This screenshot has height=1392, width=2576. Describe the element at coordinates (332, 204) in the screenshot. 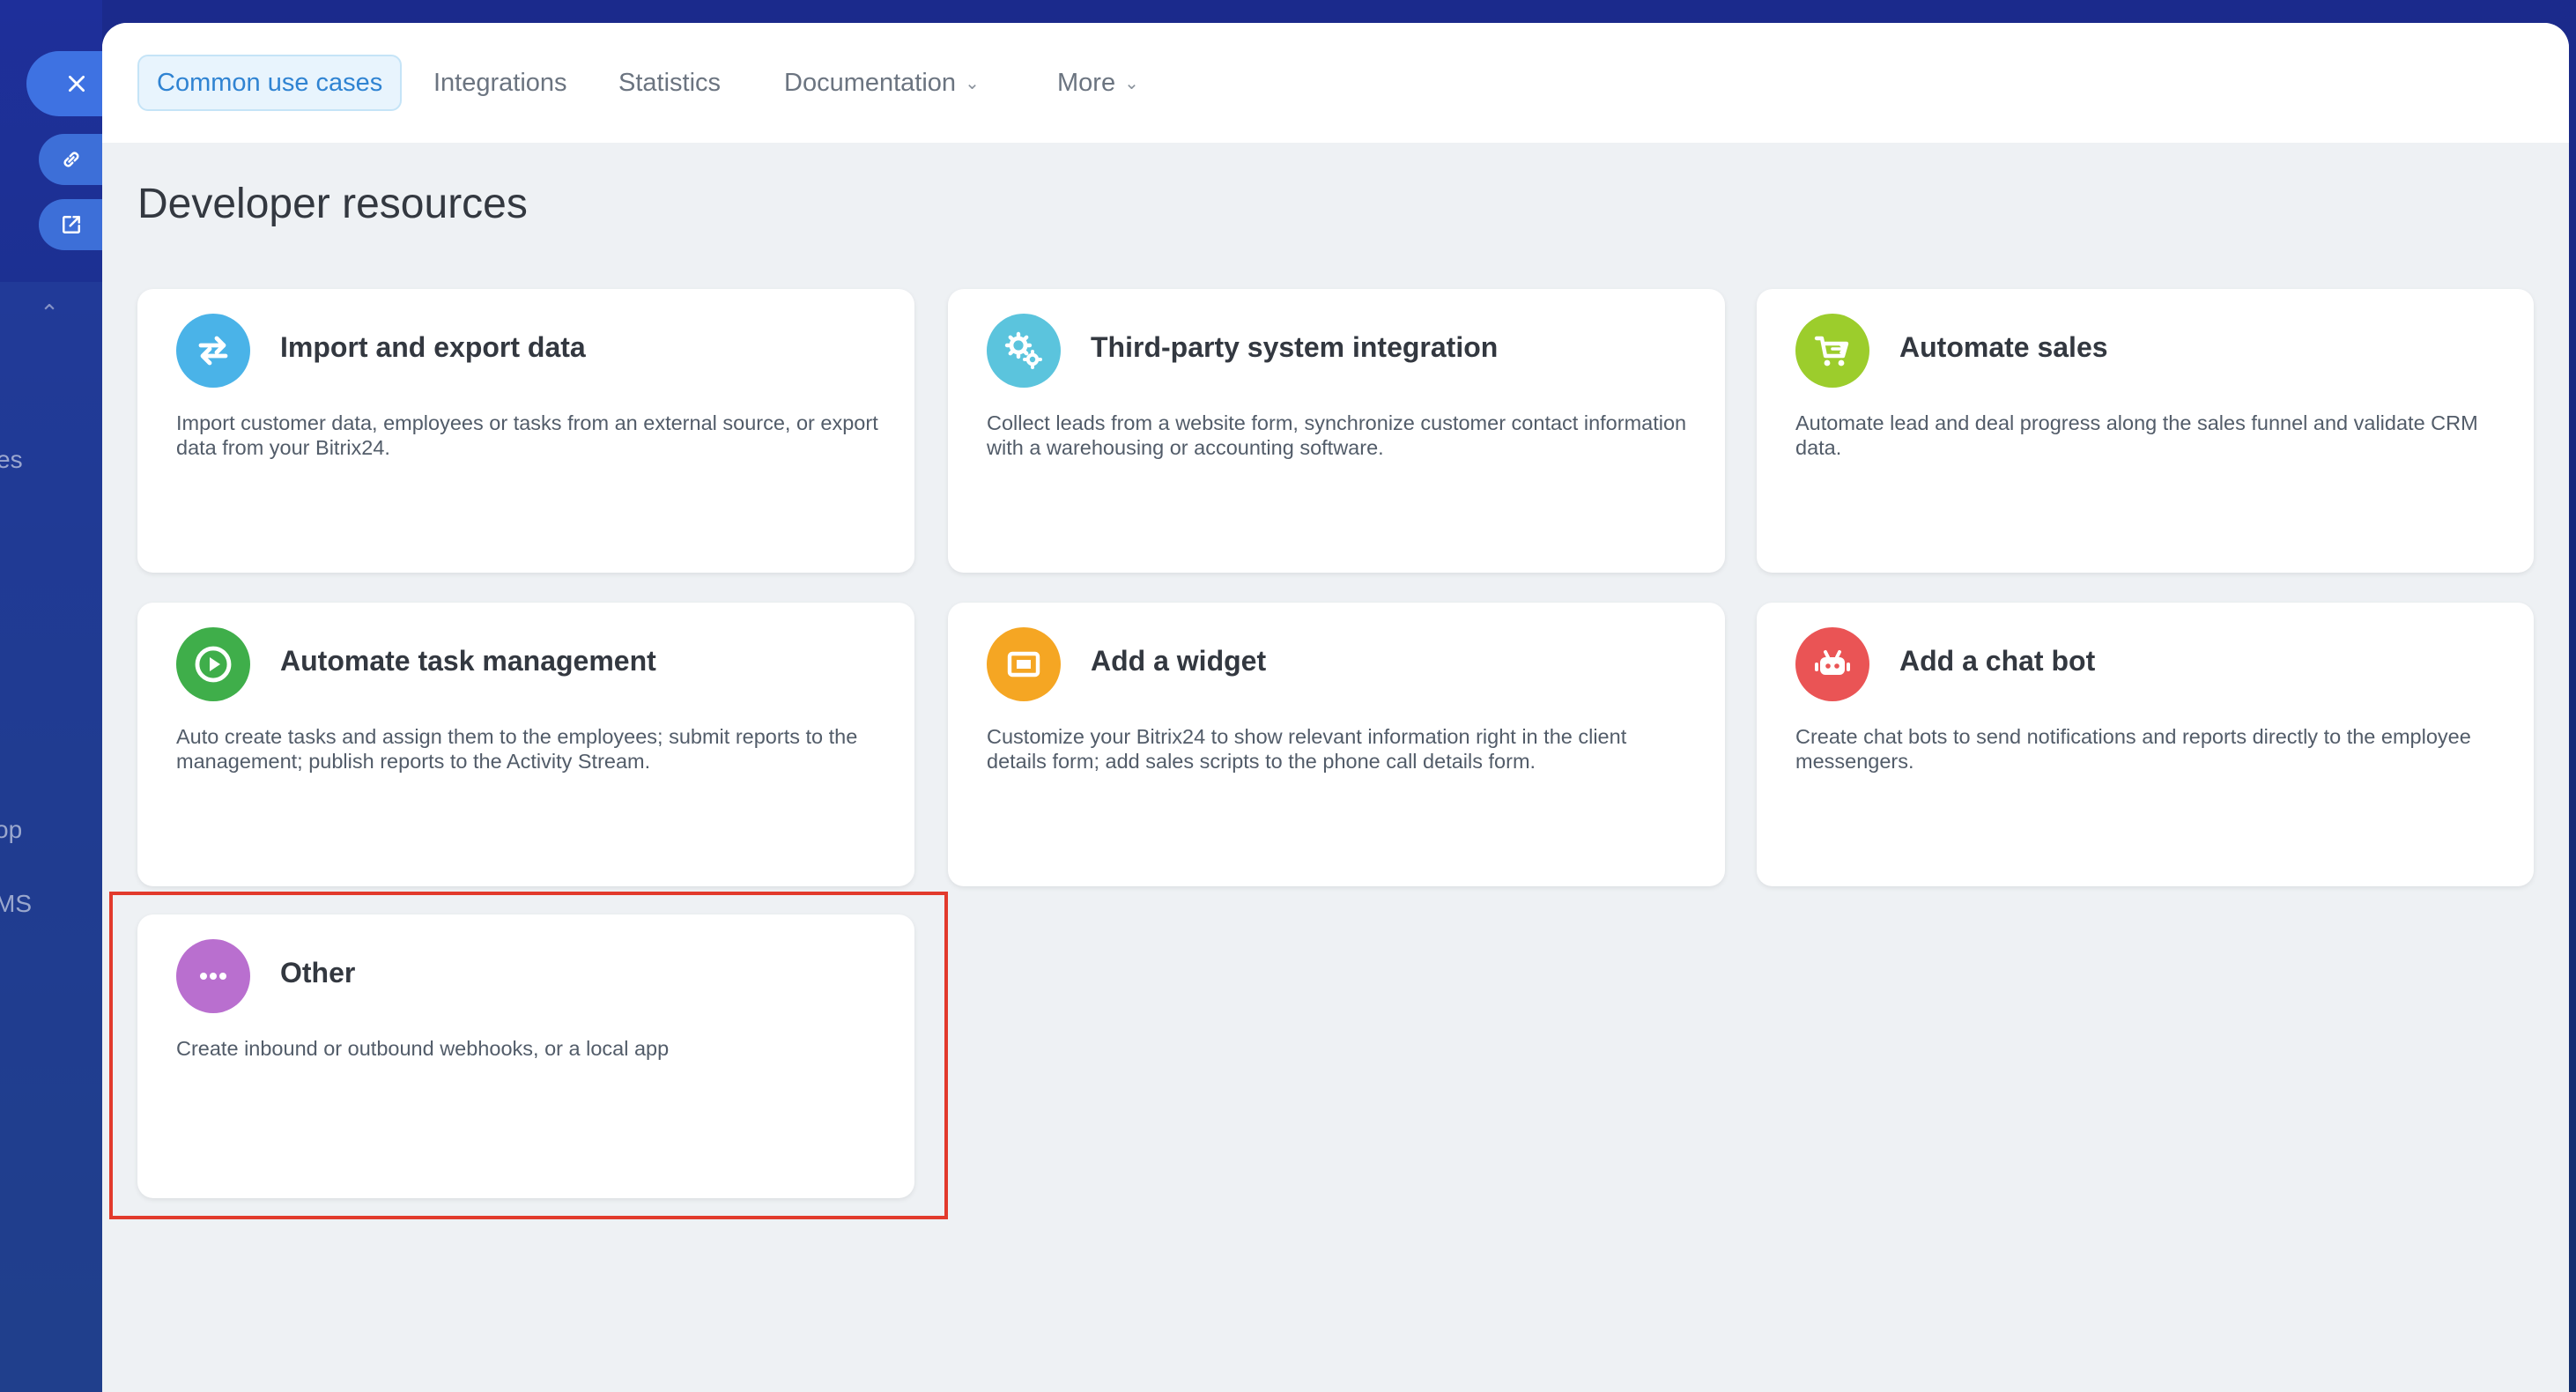

I see `page-title: Developer resources` at that location.